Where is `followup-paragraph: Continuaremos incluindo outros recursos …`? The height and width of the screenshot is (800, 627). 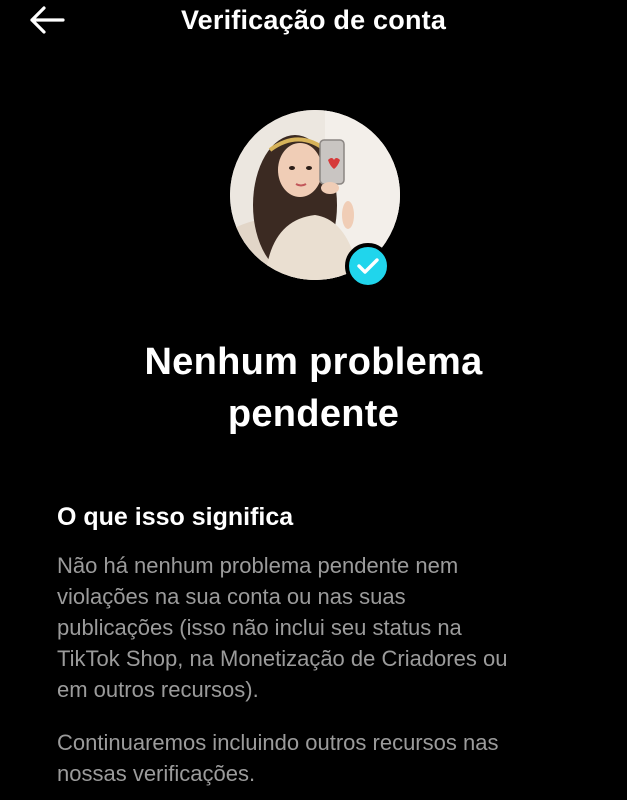 followup-paragraph: Continuaremos incluindo outros recursos … is located at coordinates (327, 758).